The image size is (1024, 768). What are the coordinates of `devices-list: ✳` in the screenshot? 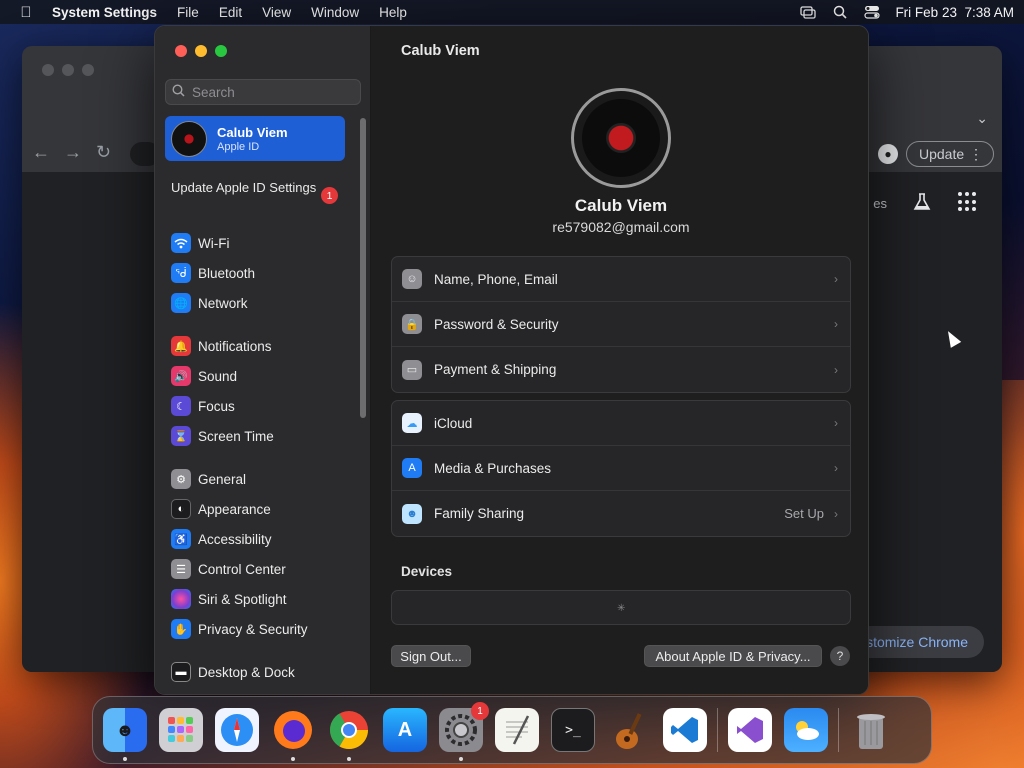 It's located at (621, 607).